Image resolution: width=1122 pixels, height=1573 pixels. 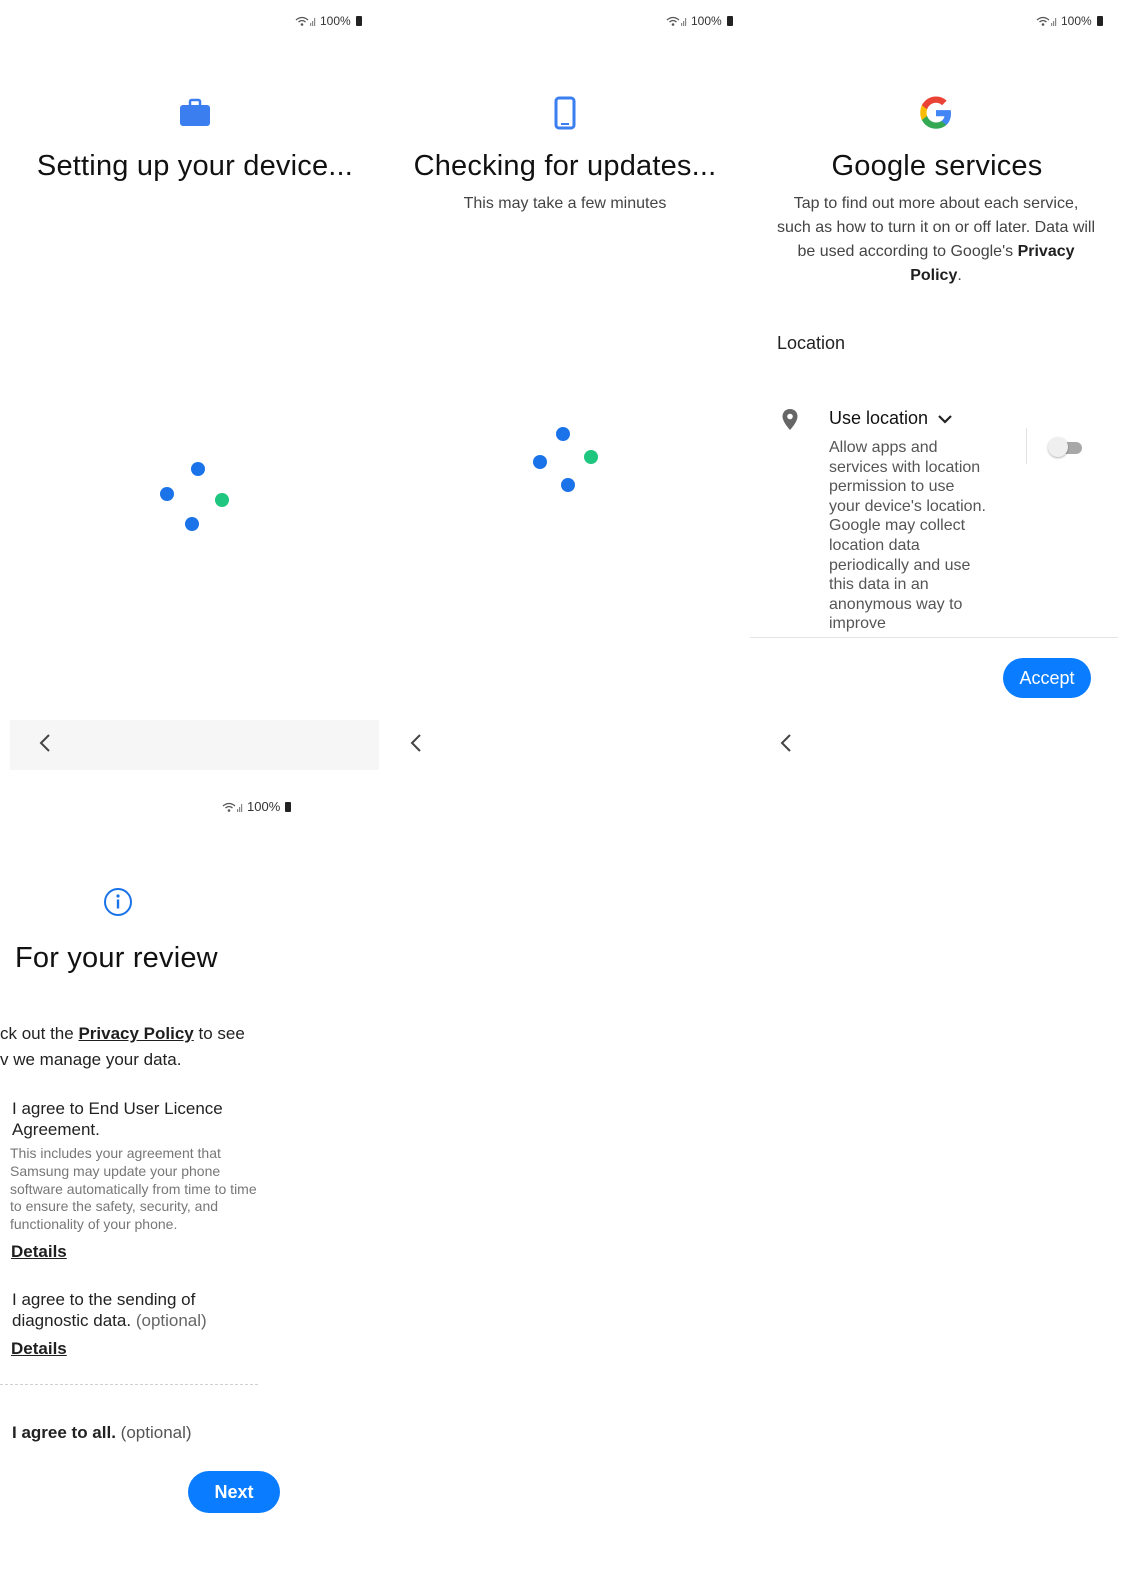 What do you see at coordinates (945, 419) in the screenshot?
I see `chevron-down-icon` at bounding box center [945, 419].